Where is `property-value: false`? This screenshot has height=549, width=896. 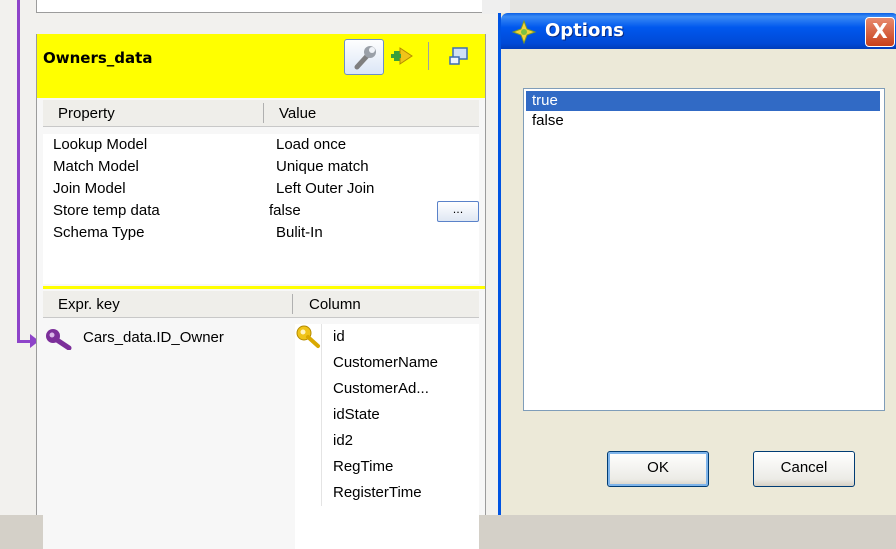 property-value: false is located at coordinates (285, 210).